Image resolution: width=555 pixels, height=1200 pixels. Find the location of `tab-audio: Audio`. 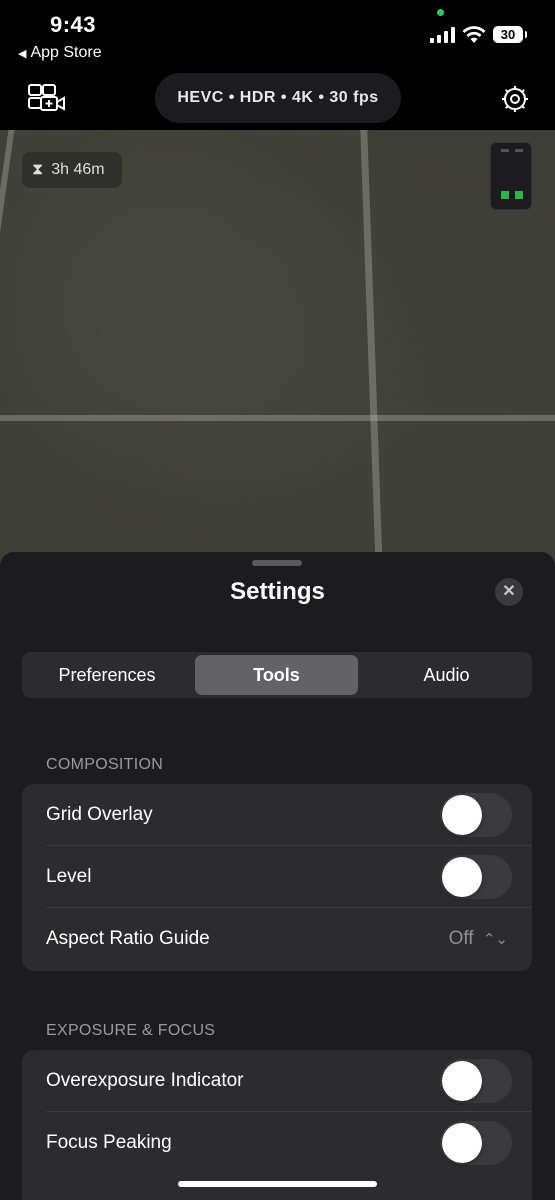

tab-audio: Audio is located at coordinates (446, 675).